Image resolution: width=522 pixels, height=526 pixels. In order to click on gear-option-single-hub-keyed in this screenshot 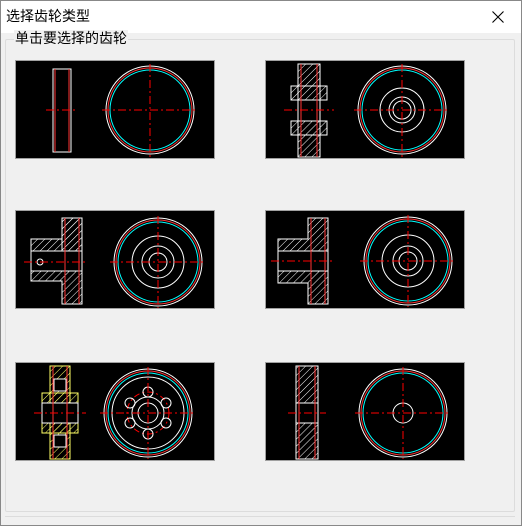, I will do `click(115, 259)`.